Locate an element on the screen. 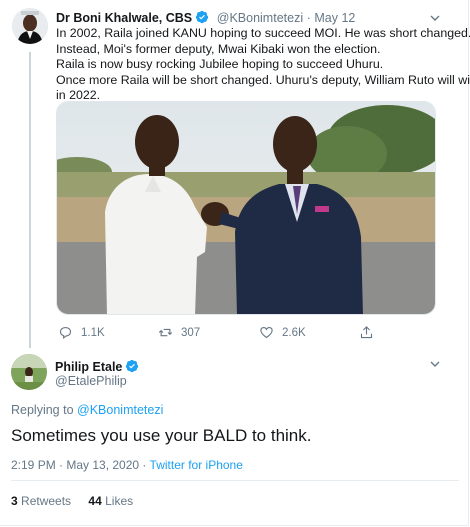 Image resolution: width=470 pixels, height=527 pixels. heart-icon is located at coordinates (266, 332).